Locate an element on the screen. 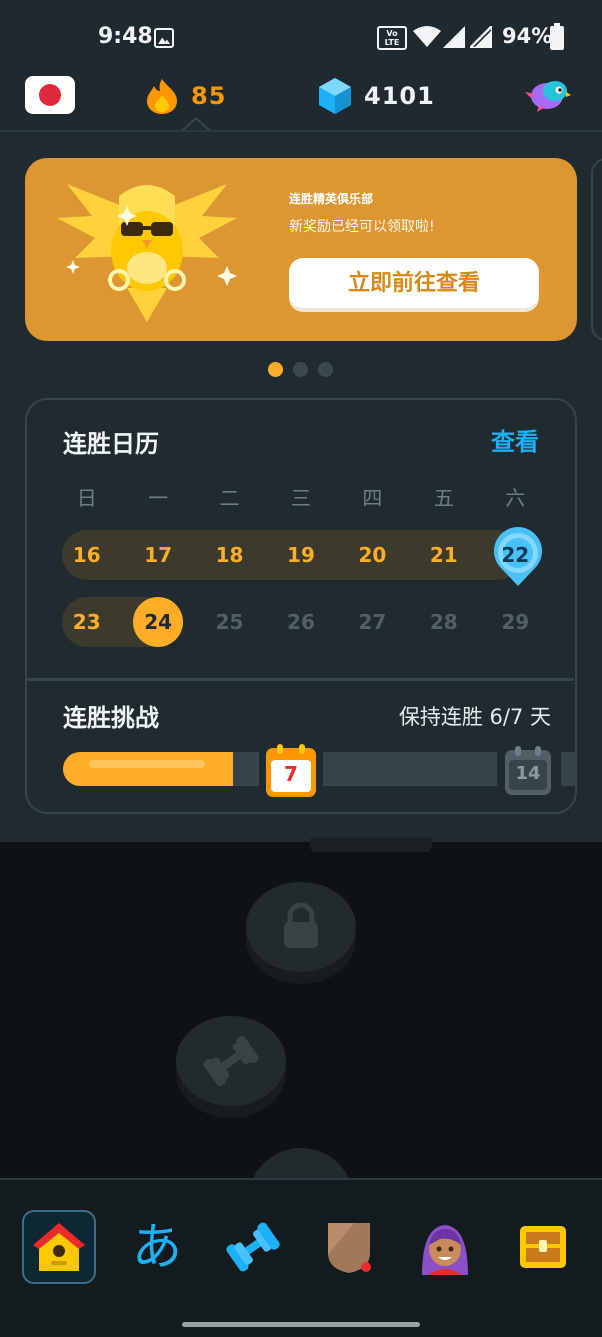 The image size is (602, 1337). calendar-day: 29 is located at coordinates (515, 622).